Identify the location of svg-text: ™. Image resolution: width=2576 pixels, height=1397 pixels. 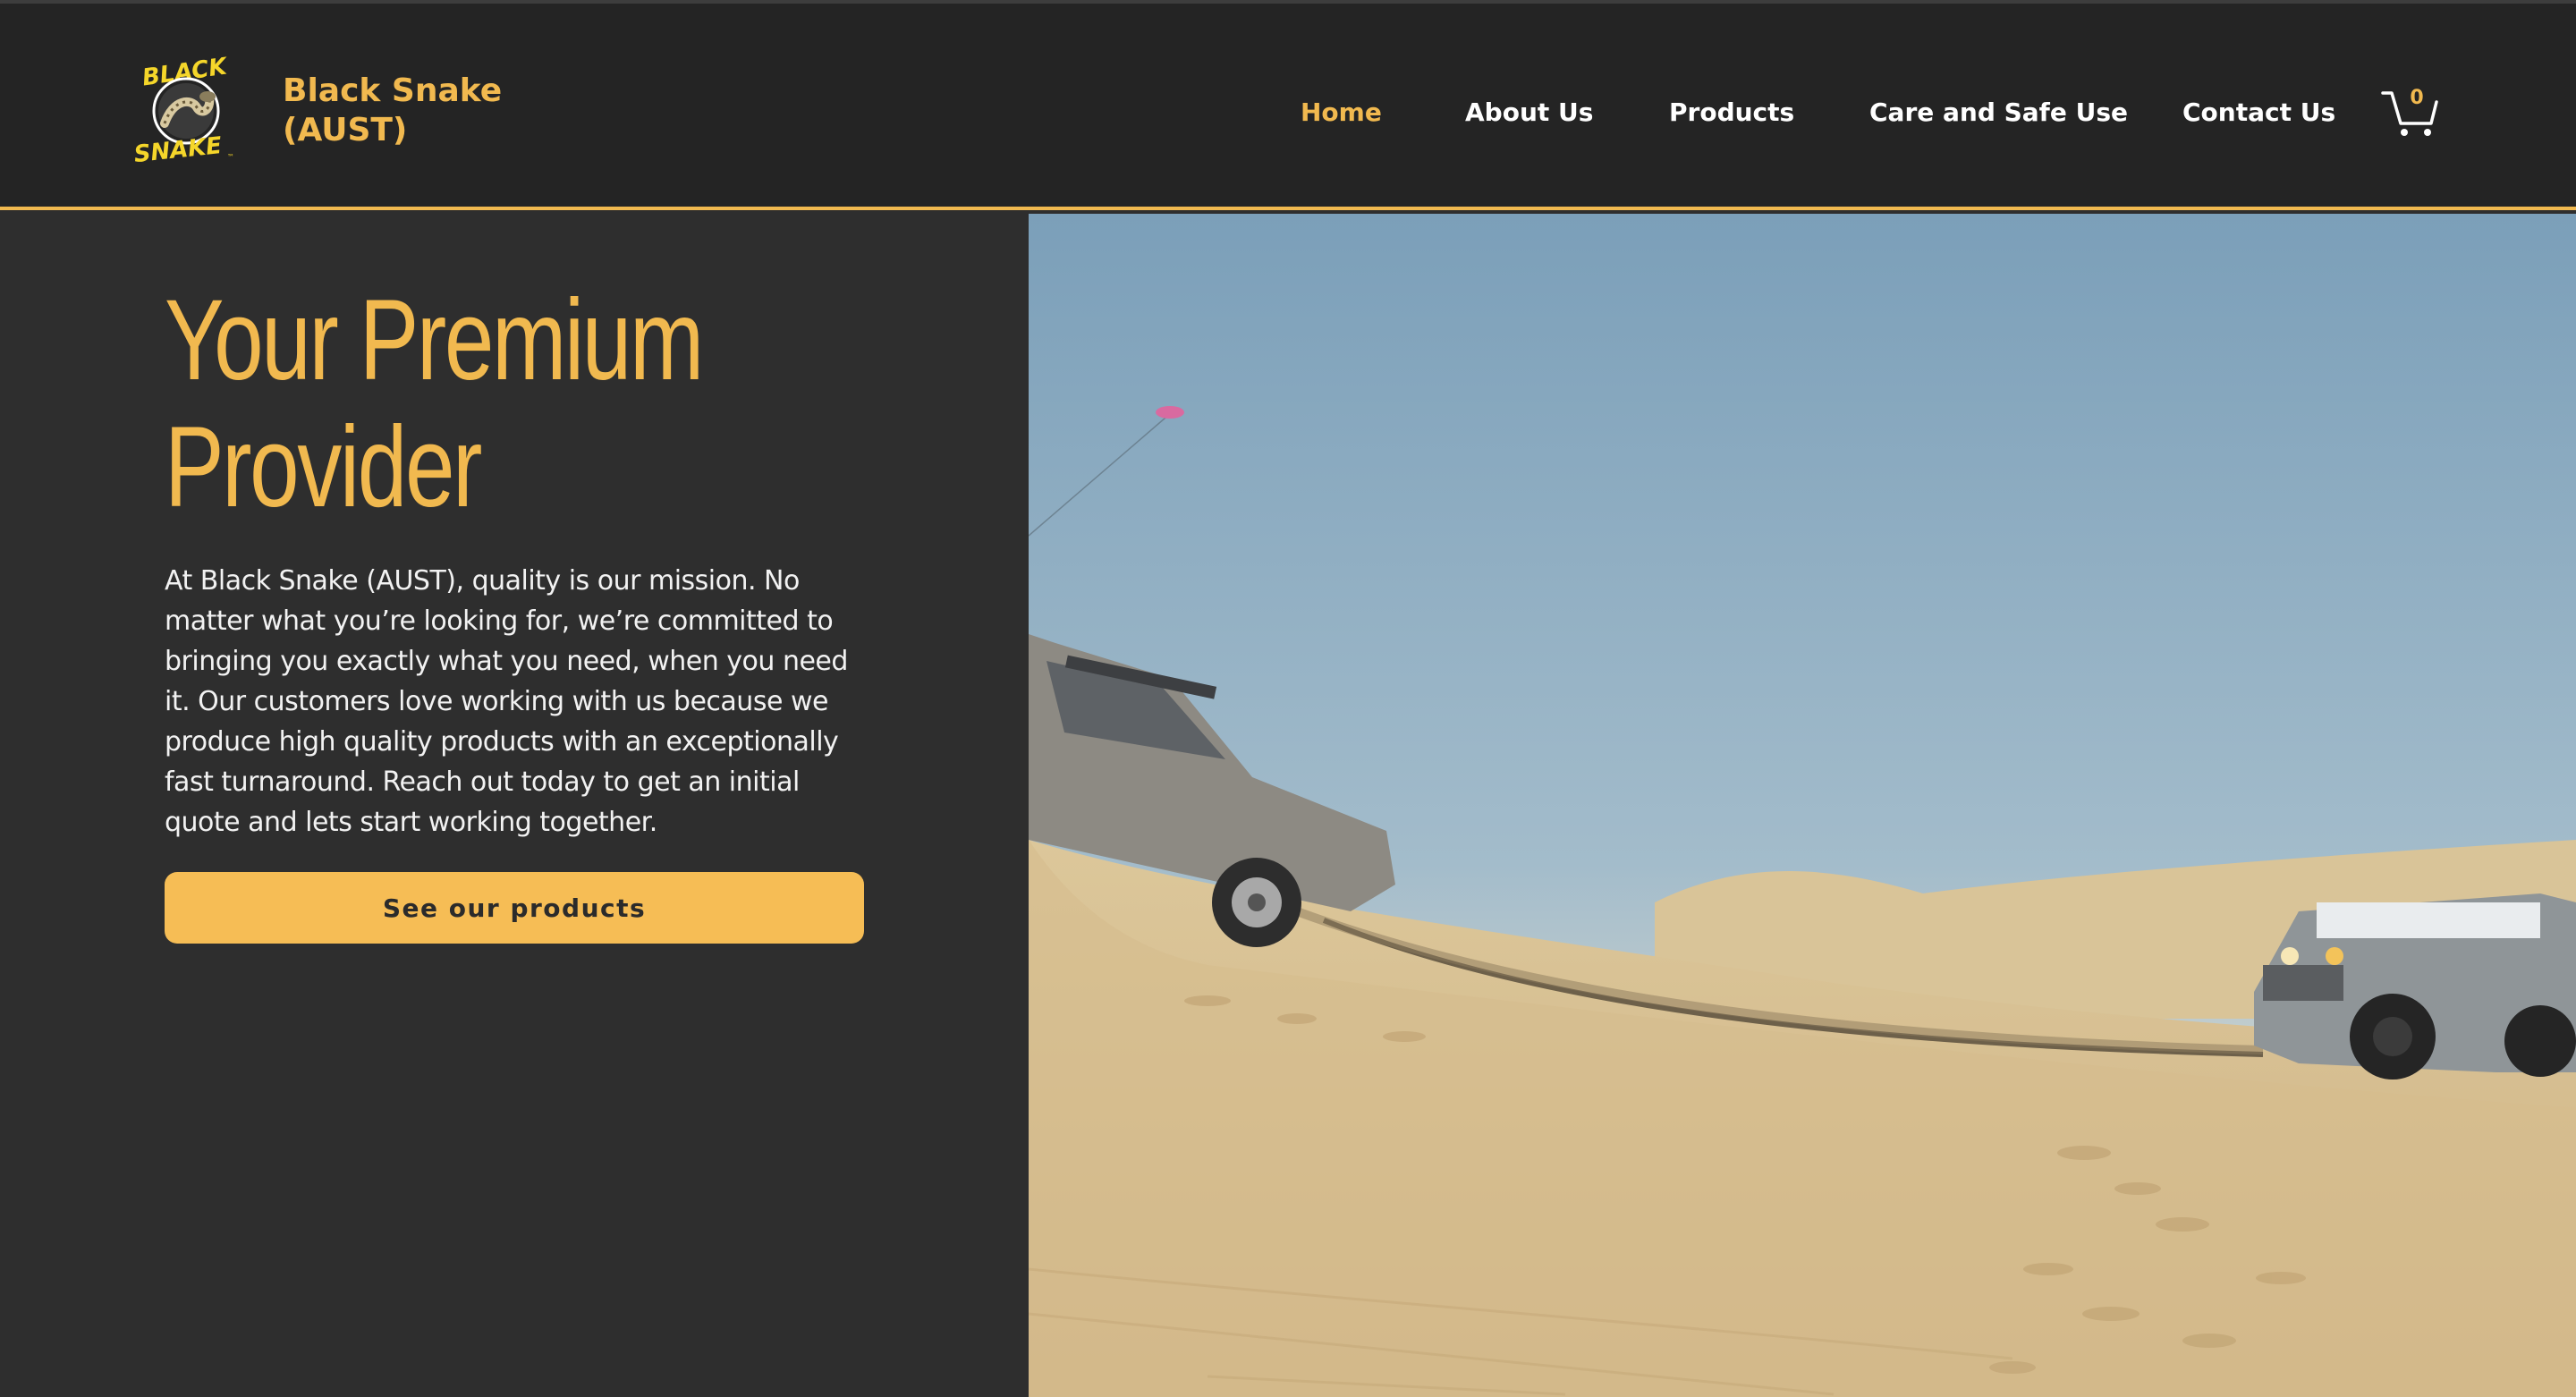
(230, 157).